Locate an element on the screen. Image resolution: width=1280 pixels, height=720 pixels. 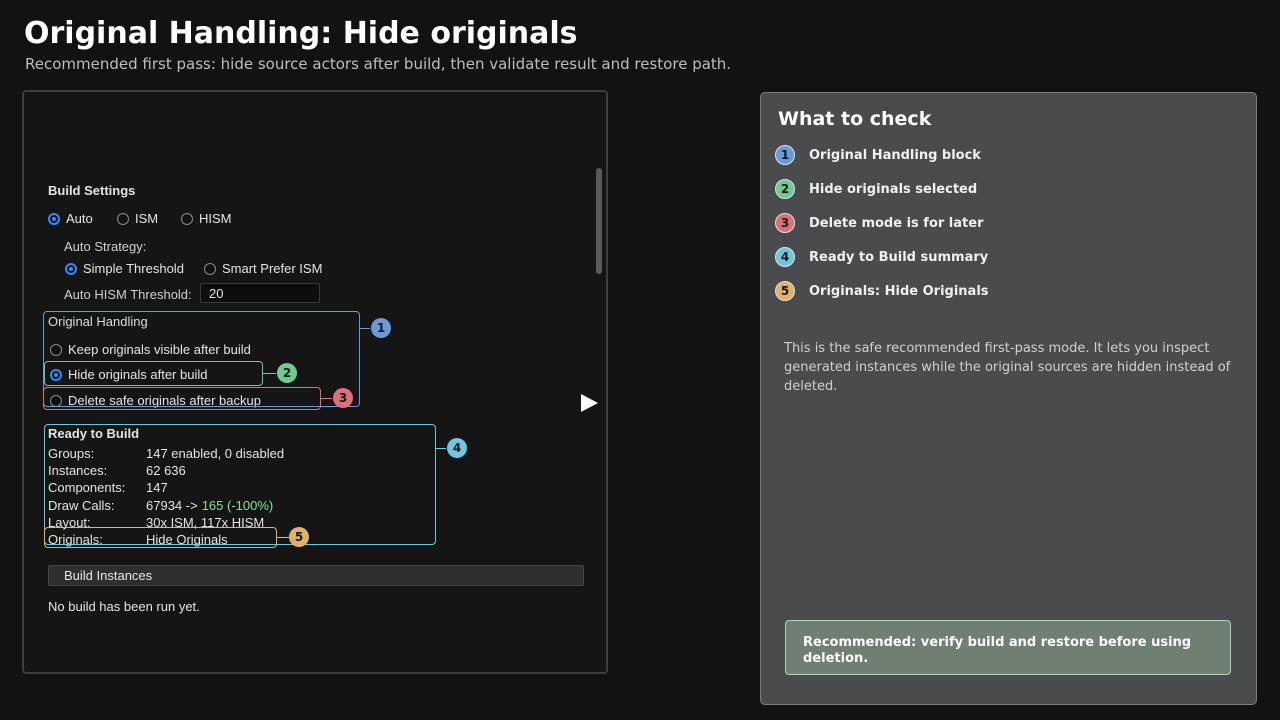
radio-label: HISM is located at coordinates (215, 218).